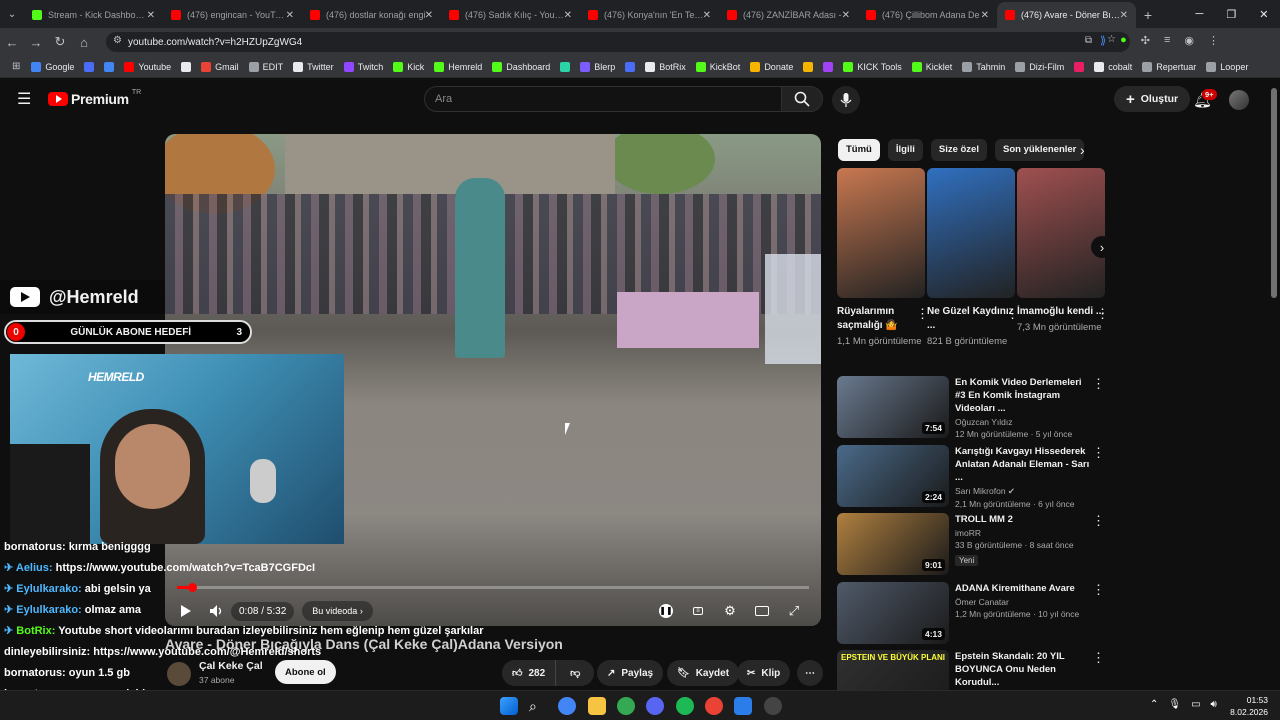 This screenshot has height=720, width=1280. Describe the element at coordinates (1023, 602) in the screenshot. I see `channel-name: Ömer Canatar` at that location.